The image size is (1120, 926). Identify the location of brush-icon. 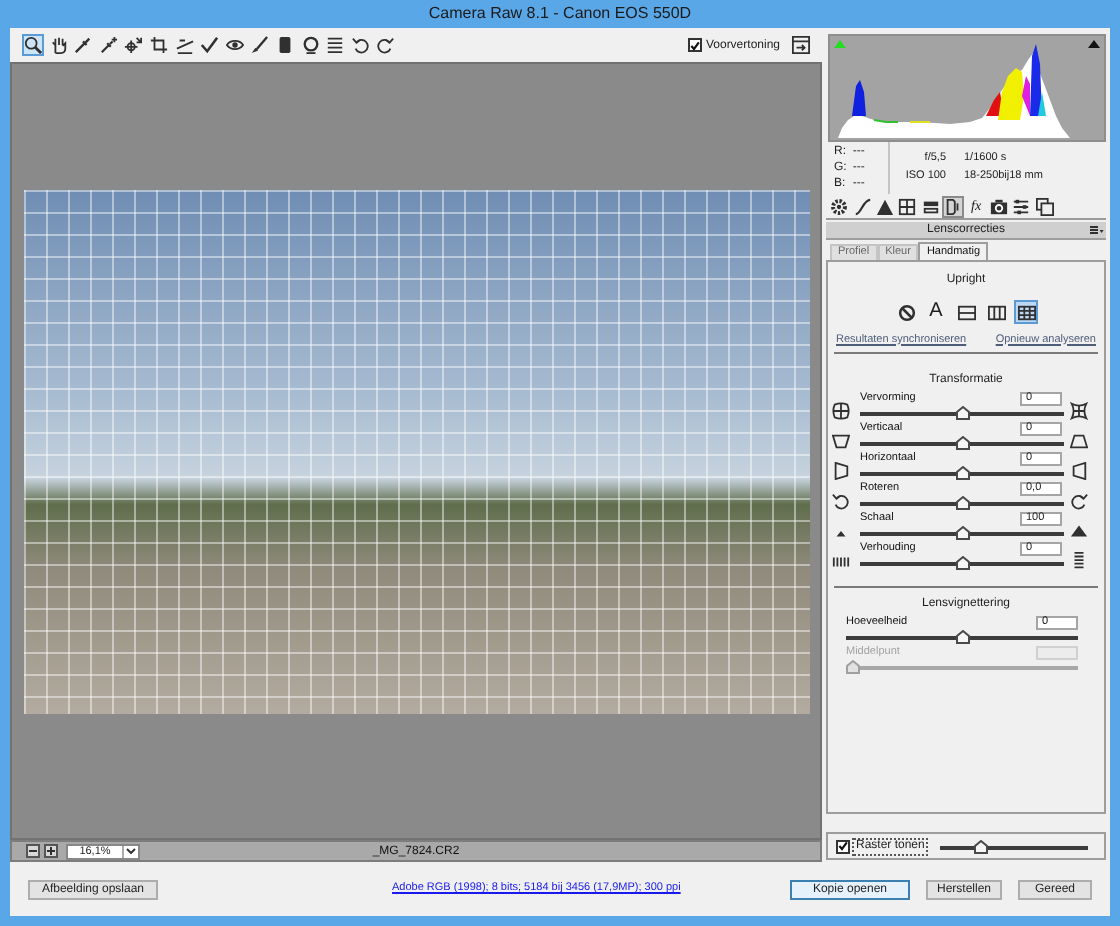
(259, 45).